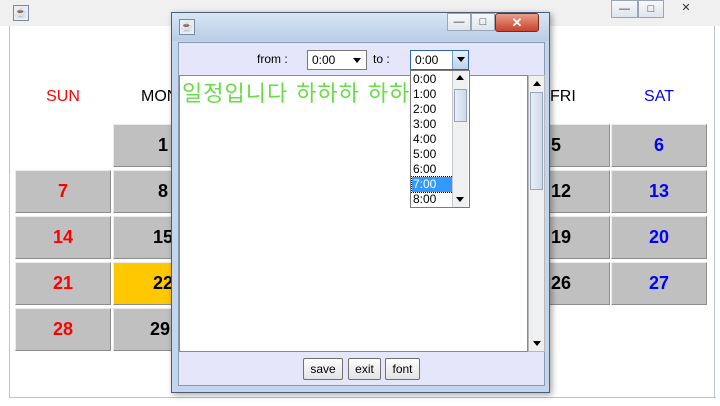 Image resolution: width=720 pixels, height=406 pixels. What do you see at coordinates (63, 283) in the screenshot?
I see `day-cell-21: 21` at bounding box center [63, 283].